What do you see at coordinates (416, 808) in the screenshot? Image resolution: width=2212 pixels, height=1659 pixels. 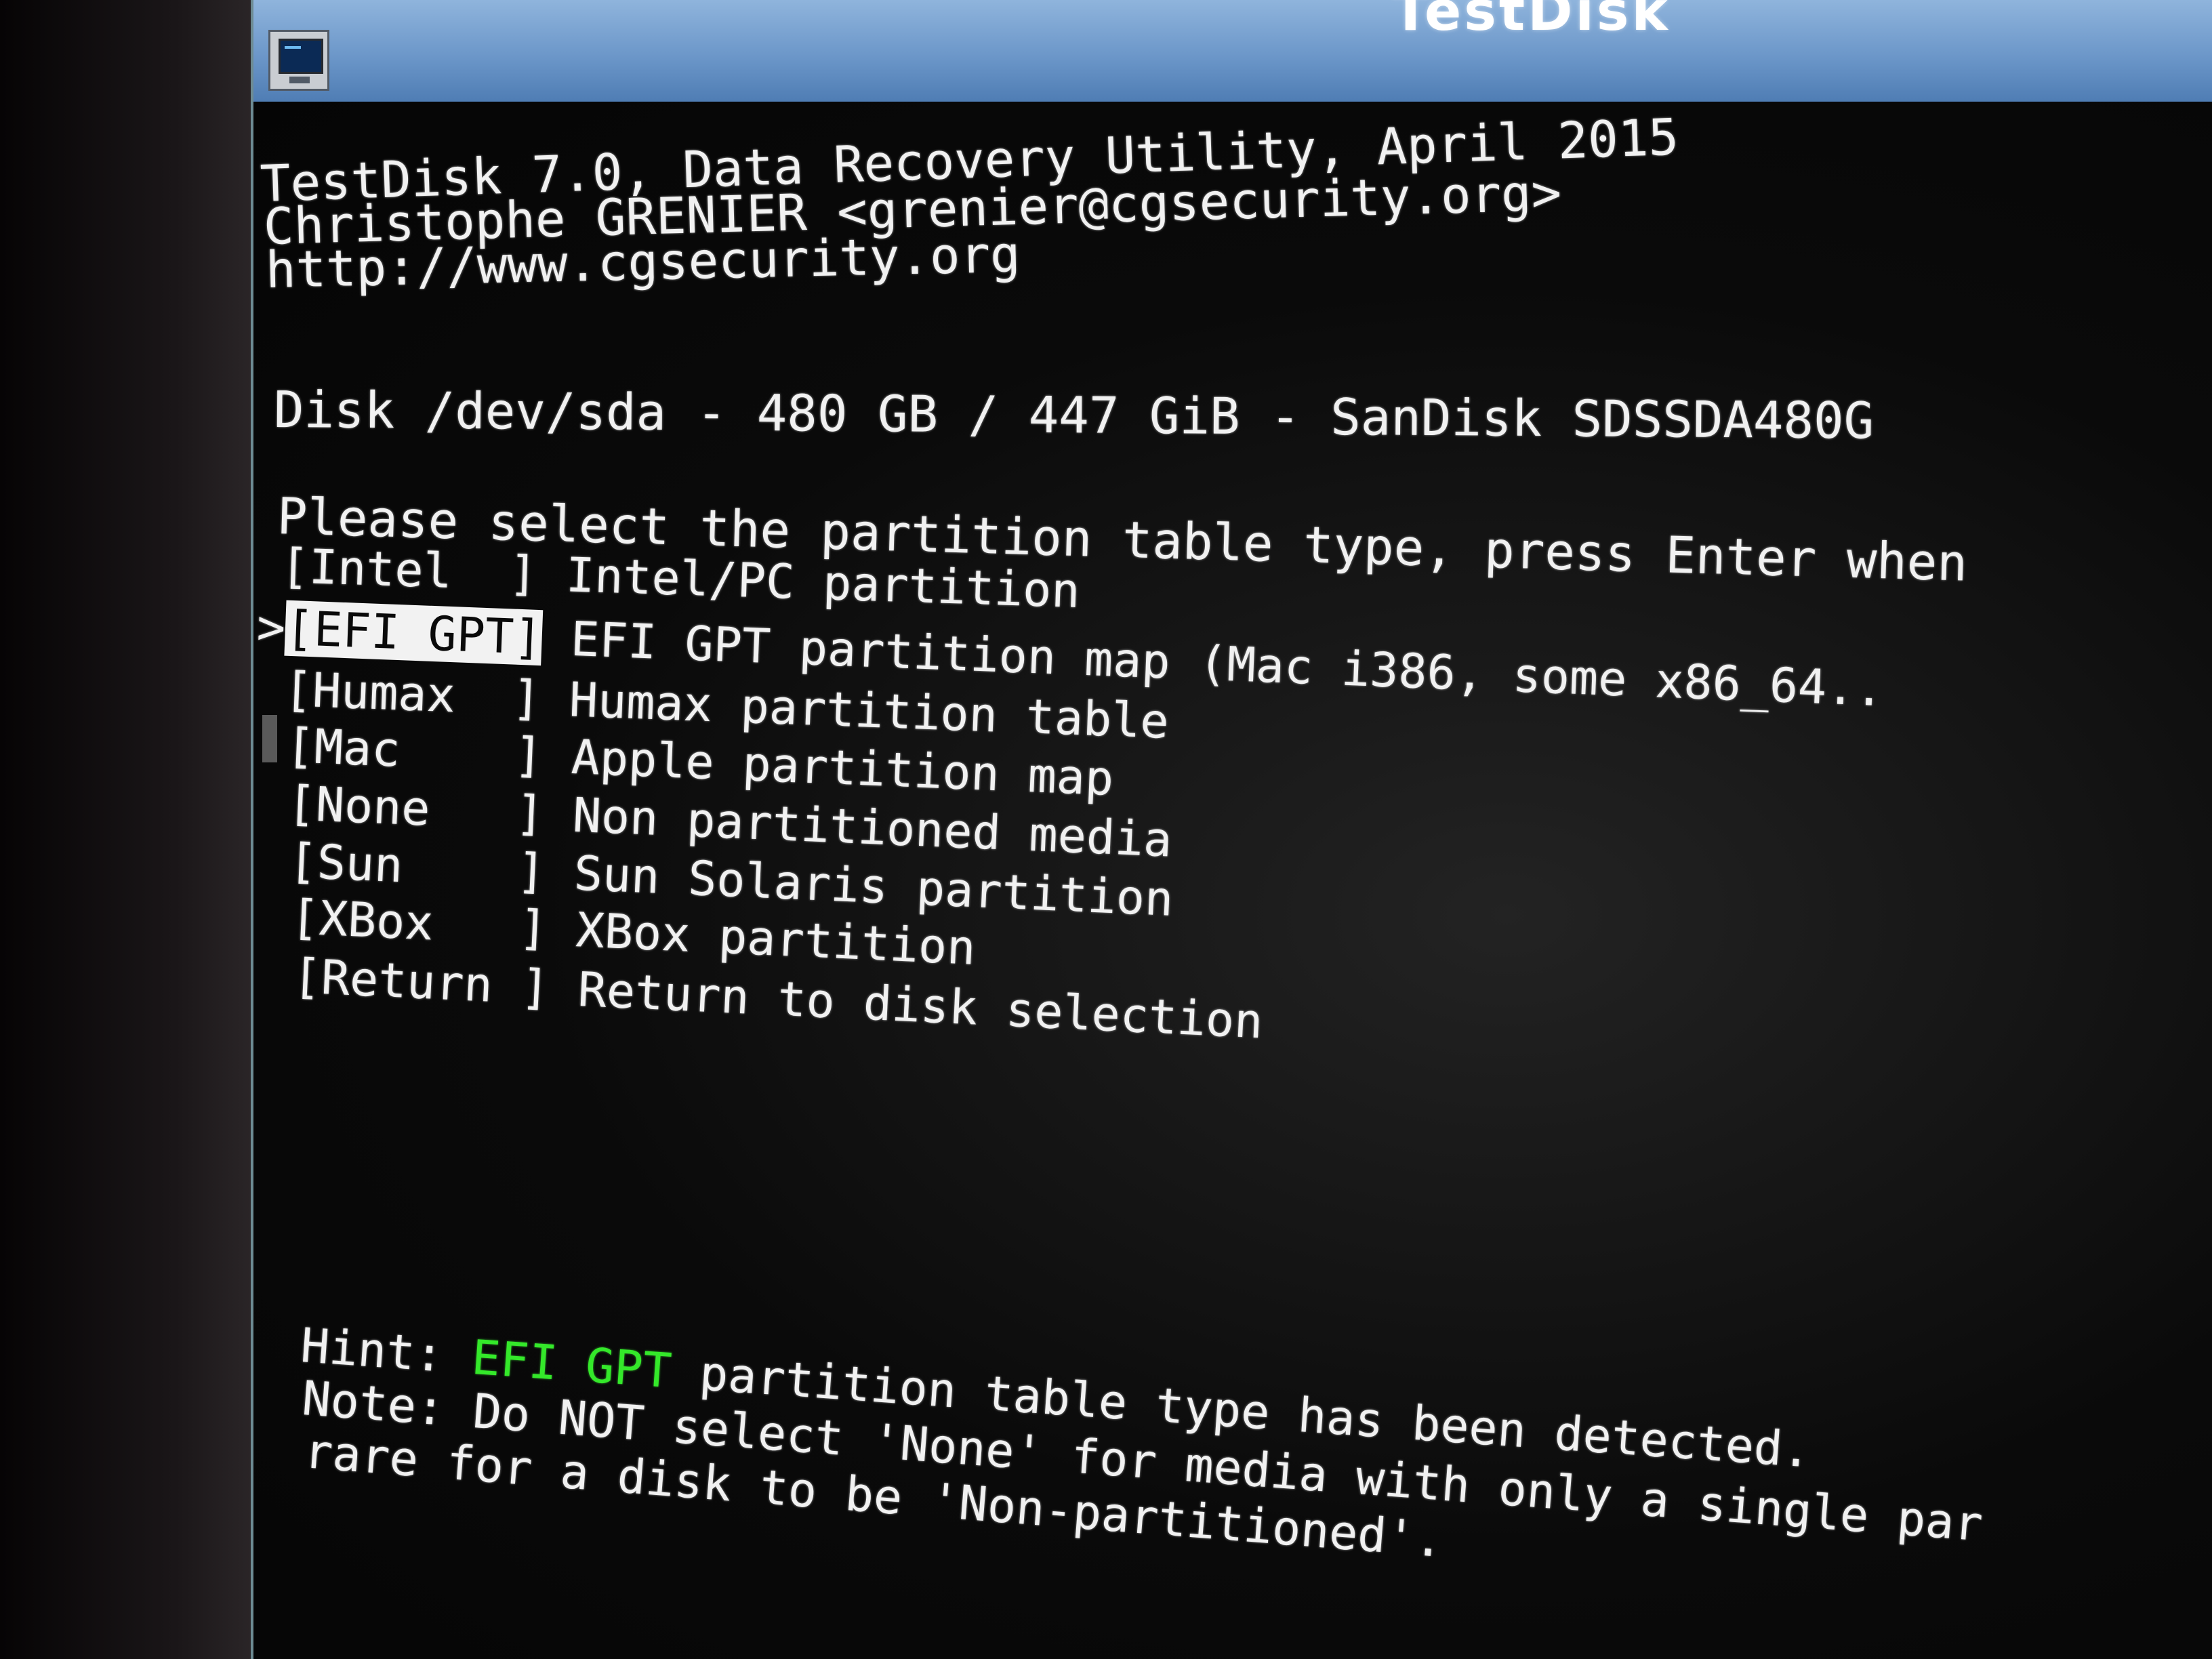 I see `menu-item-tag: [None ]` at bounding box center [416, 808].